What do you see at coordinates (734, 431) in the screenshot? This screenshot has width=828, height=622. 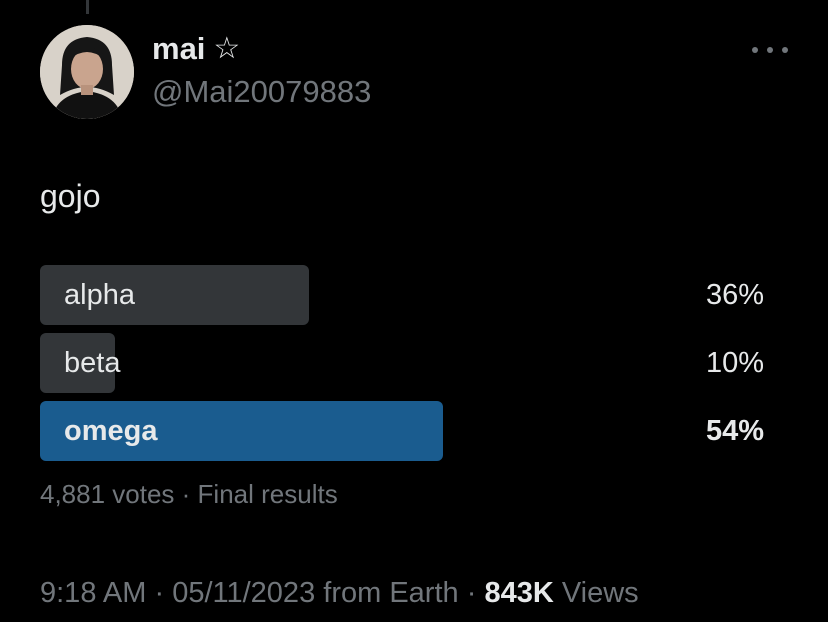 I see `poll-option-percent: 54%` at bounding box center [734, 431].